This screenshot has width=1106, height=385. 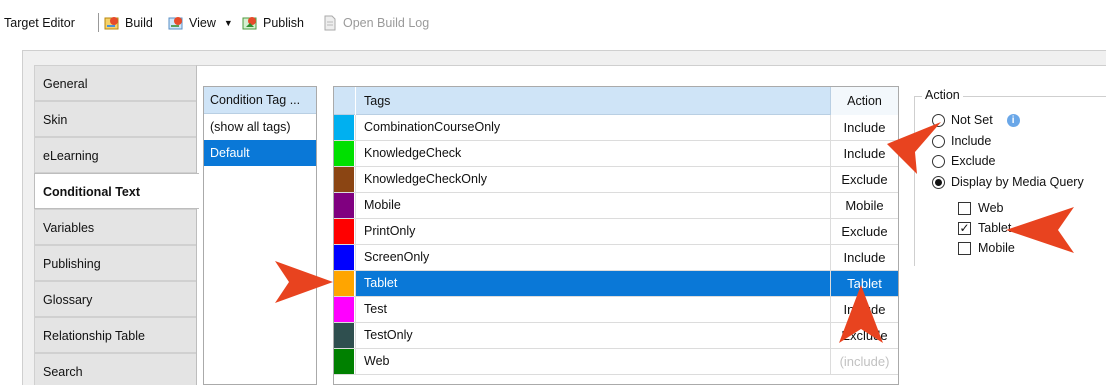 I want to click on build-button: Build, so click(x=128, y=23).